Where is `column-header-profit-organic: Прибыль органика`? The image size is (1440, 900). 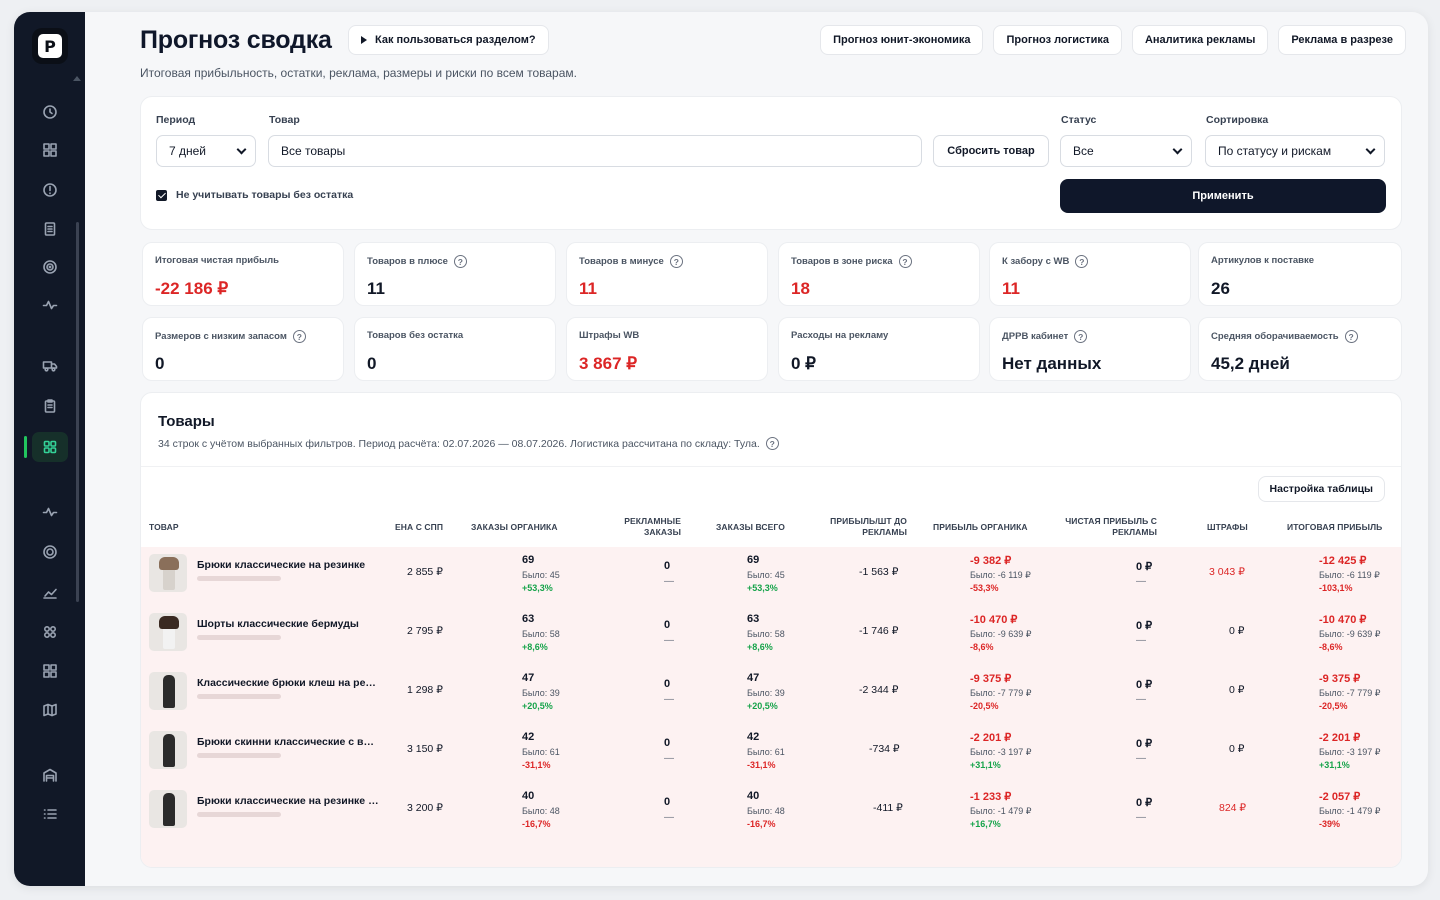
column-header-profit-organic: Прибыль органика is located at coordinates (980, 527).